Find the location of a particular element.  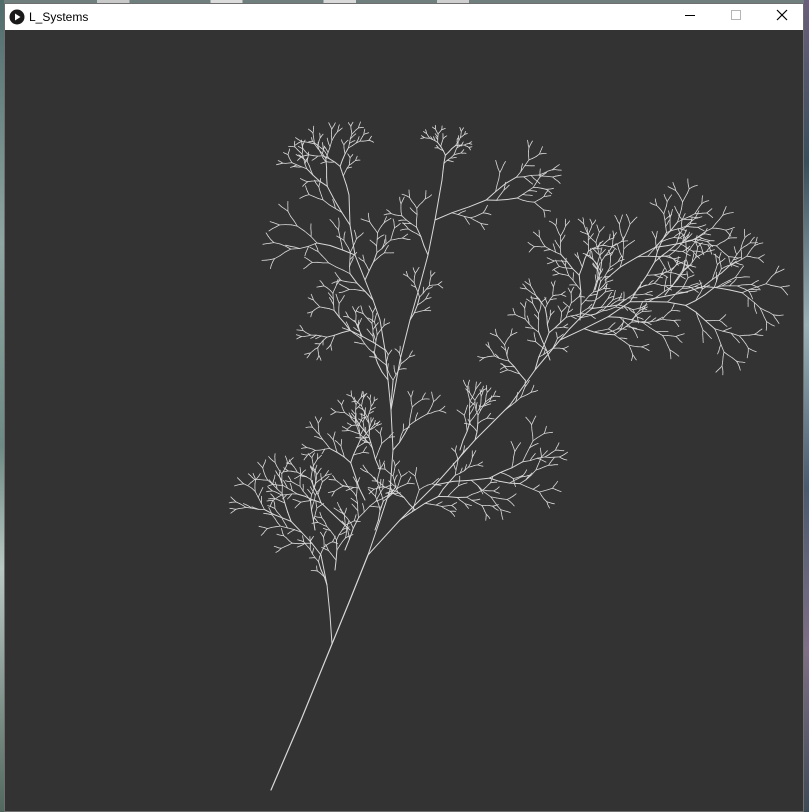

maximize-button is located at coordinates (736, 17).